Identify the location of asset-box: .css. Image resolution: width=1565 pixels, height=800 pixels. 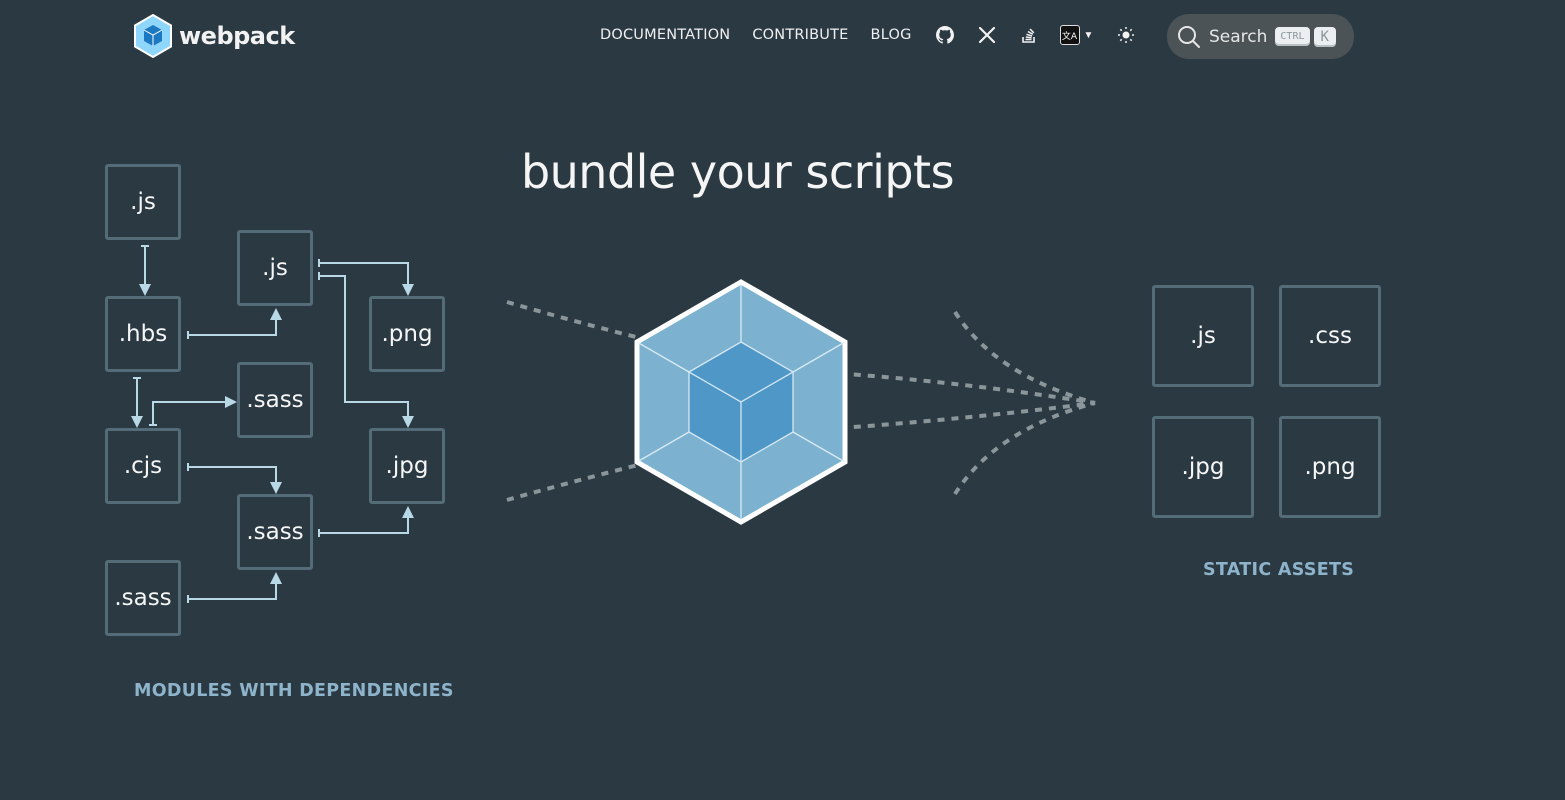
(1330, 336).